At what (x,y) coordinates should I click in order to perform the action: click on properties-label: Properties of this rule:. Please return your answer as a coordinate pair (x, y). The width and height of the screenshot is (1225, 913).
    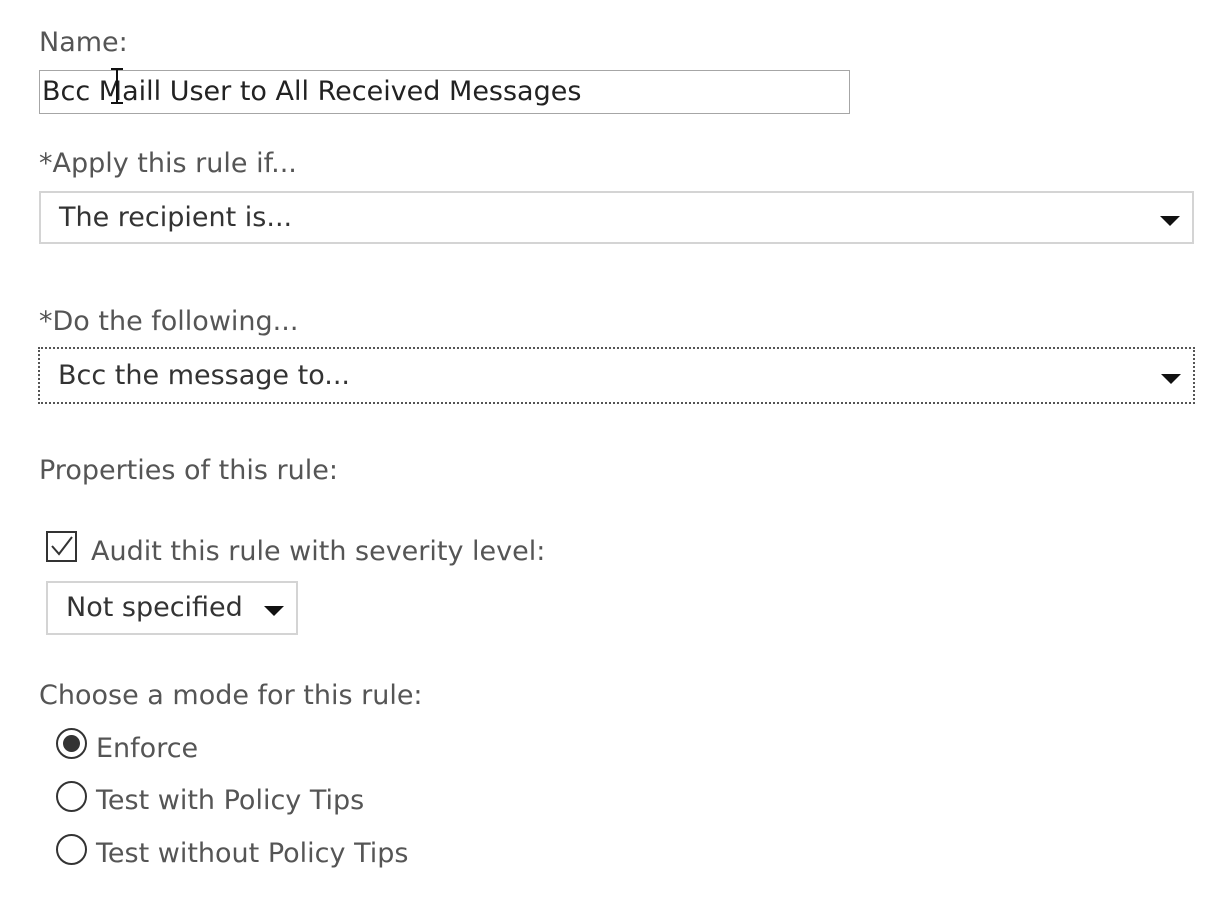
    Looking at the image, I should click on (188, 470).